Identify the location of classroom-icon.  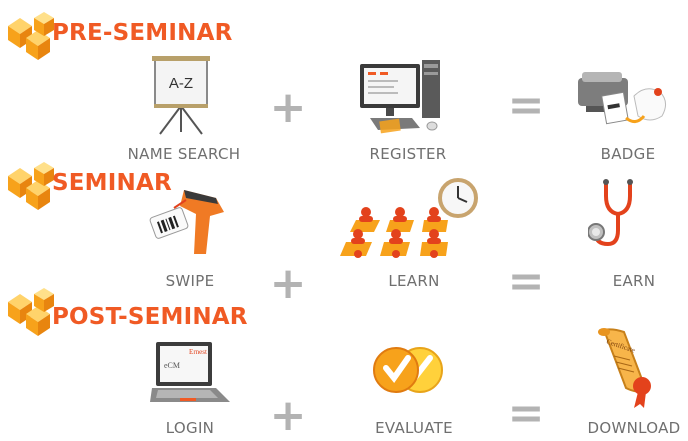
(409, 218).